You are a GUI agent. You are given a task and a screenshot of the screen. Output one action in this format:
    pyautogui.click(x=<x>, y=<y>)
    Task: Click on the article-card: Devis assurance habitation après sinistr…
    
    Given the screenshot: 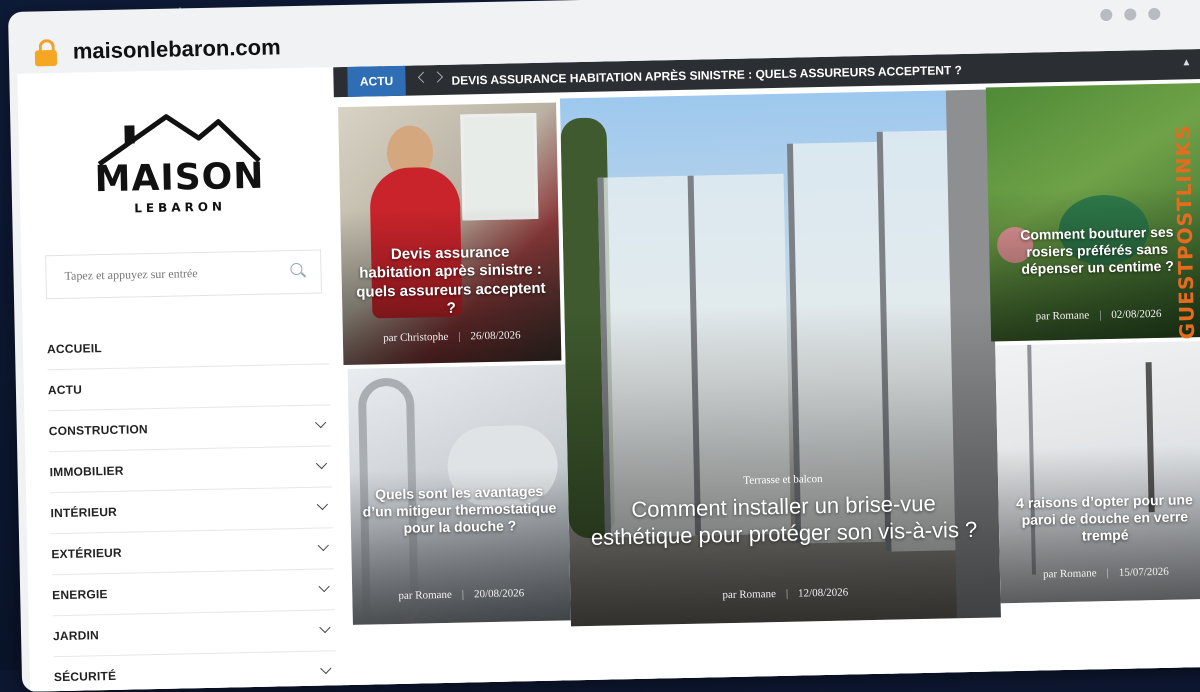 What is the action you would take?
    pyautogui.click(x=450, y=234)
    